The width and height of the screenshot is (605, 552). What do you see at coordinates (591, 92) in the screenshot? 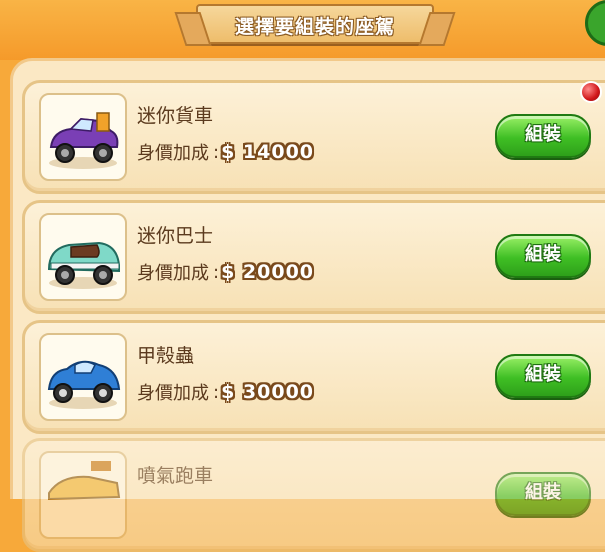
I see `notification-badge` at bounding box center [591, 92].